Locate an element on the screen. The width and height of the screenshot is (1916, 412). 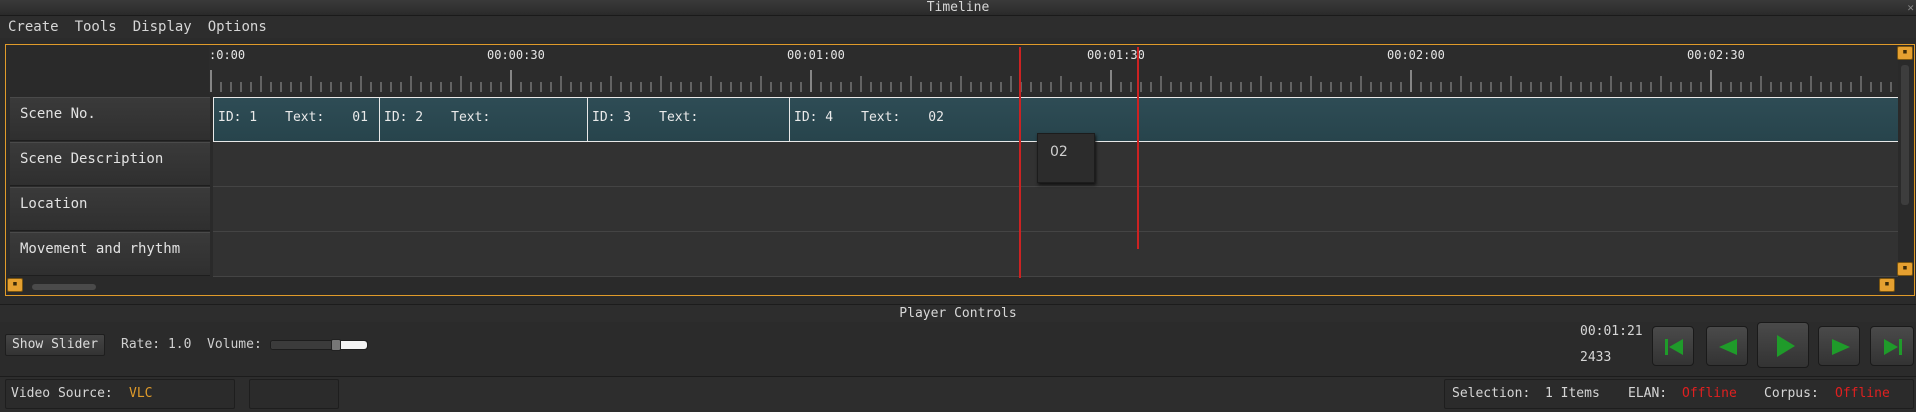
zoom-in-button: ▪ is located at coordinates (1905, 53).